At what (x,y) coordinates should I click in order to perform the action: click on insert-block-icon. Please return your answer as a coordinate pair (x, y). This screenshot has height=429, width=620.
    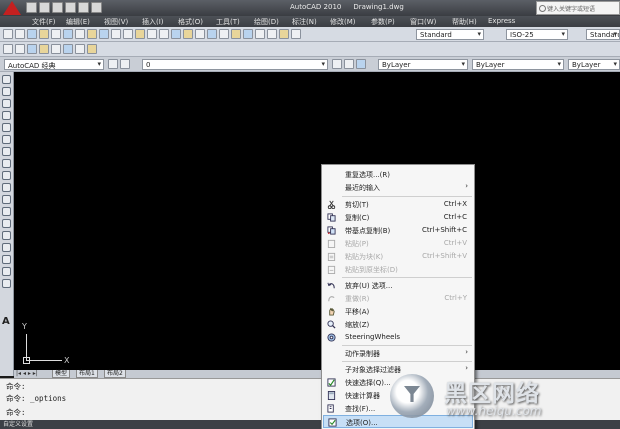
    Looking at the image, I should click on (6, 211).